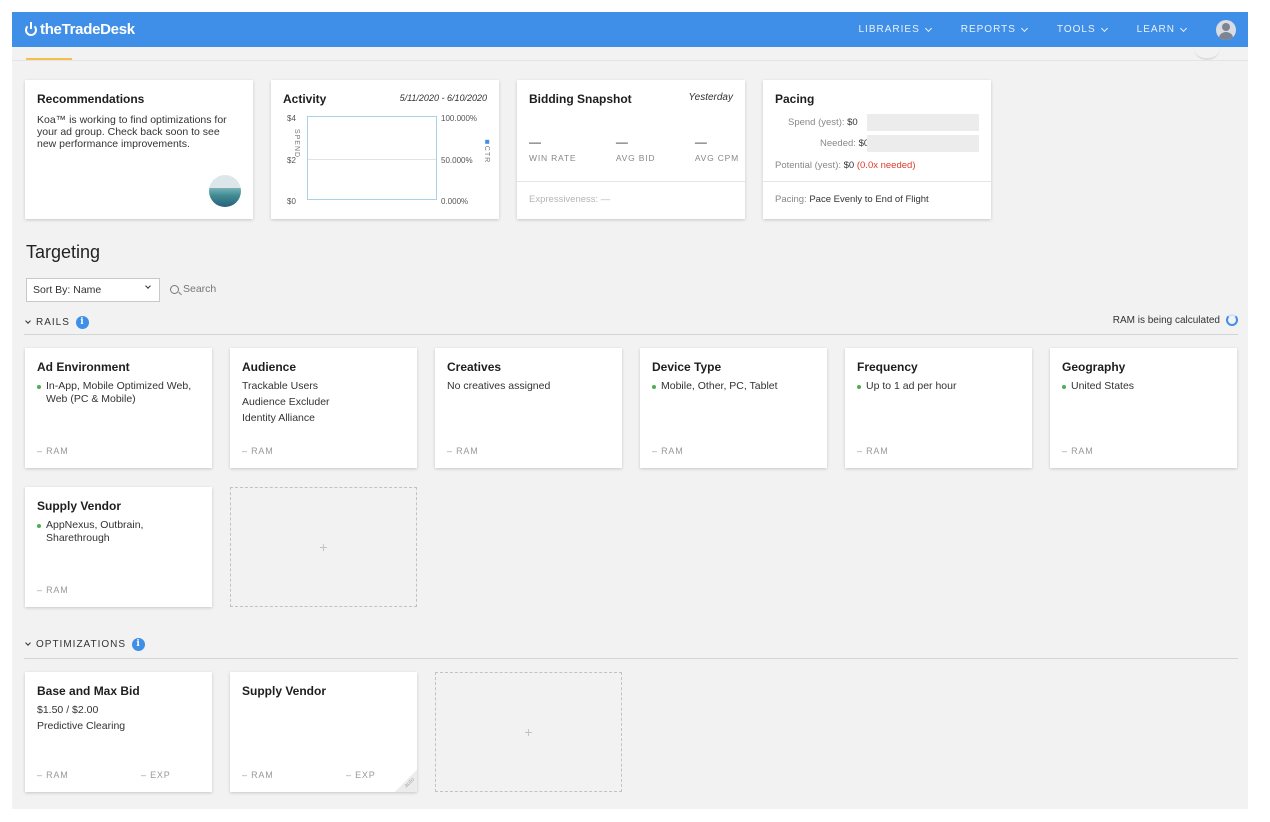 This screenshot has width=1270, height=822. I want to click on activity-y2-tick: 100.000%, so click(459, 118).